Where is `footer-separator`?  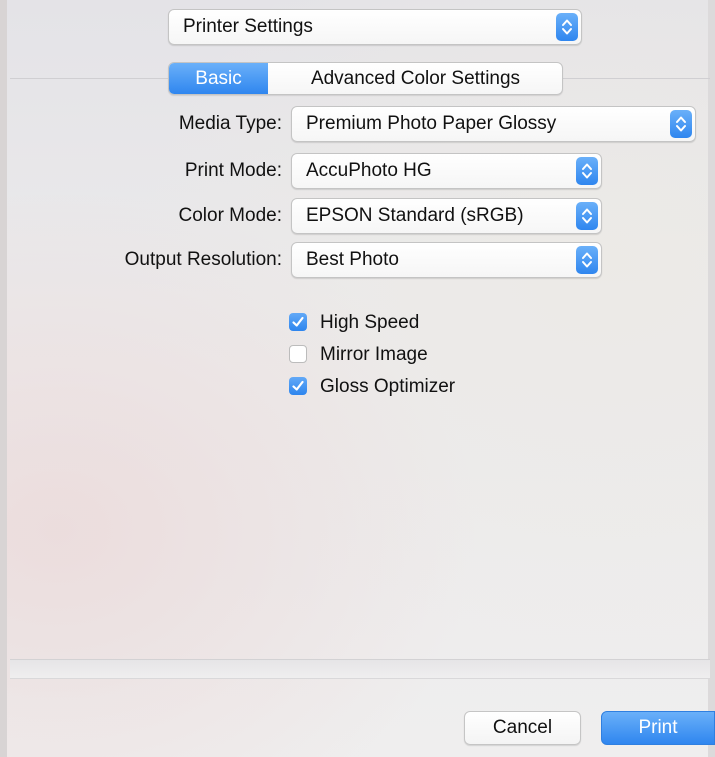 footer-separator is located at coordinates (360, 669).